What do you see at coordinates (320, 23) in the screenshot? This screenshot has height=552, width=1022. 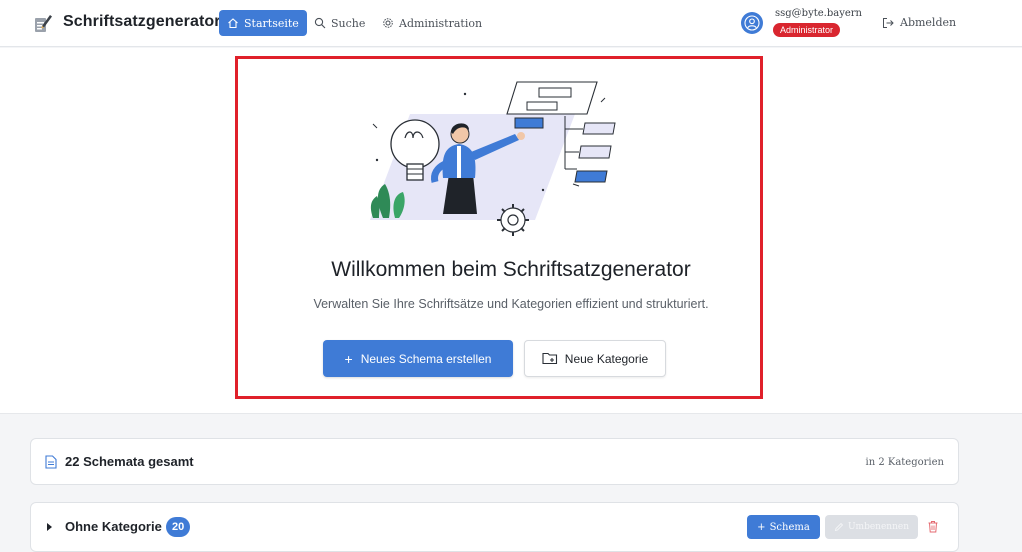 I see `search-icon` at bounding box center [320, 23].